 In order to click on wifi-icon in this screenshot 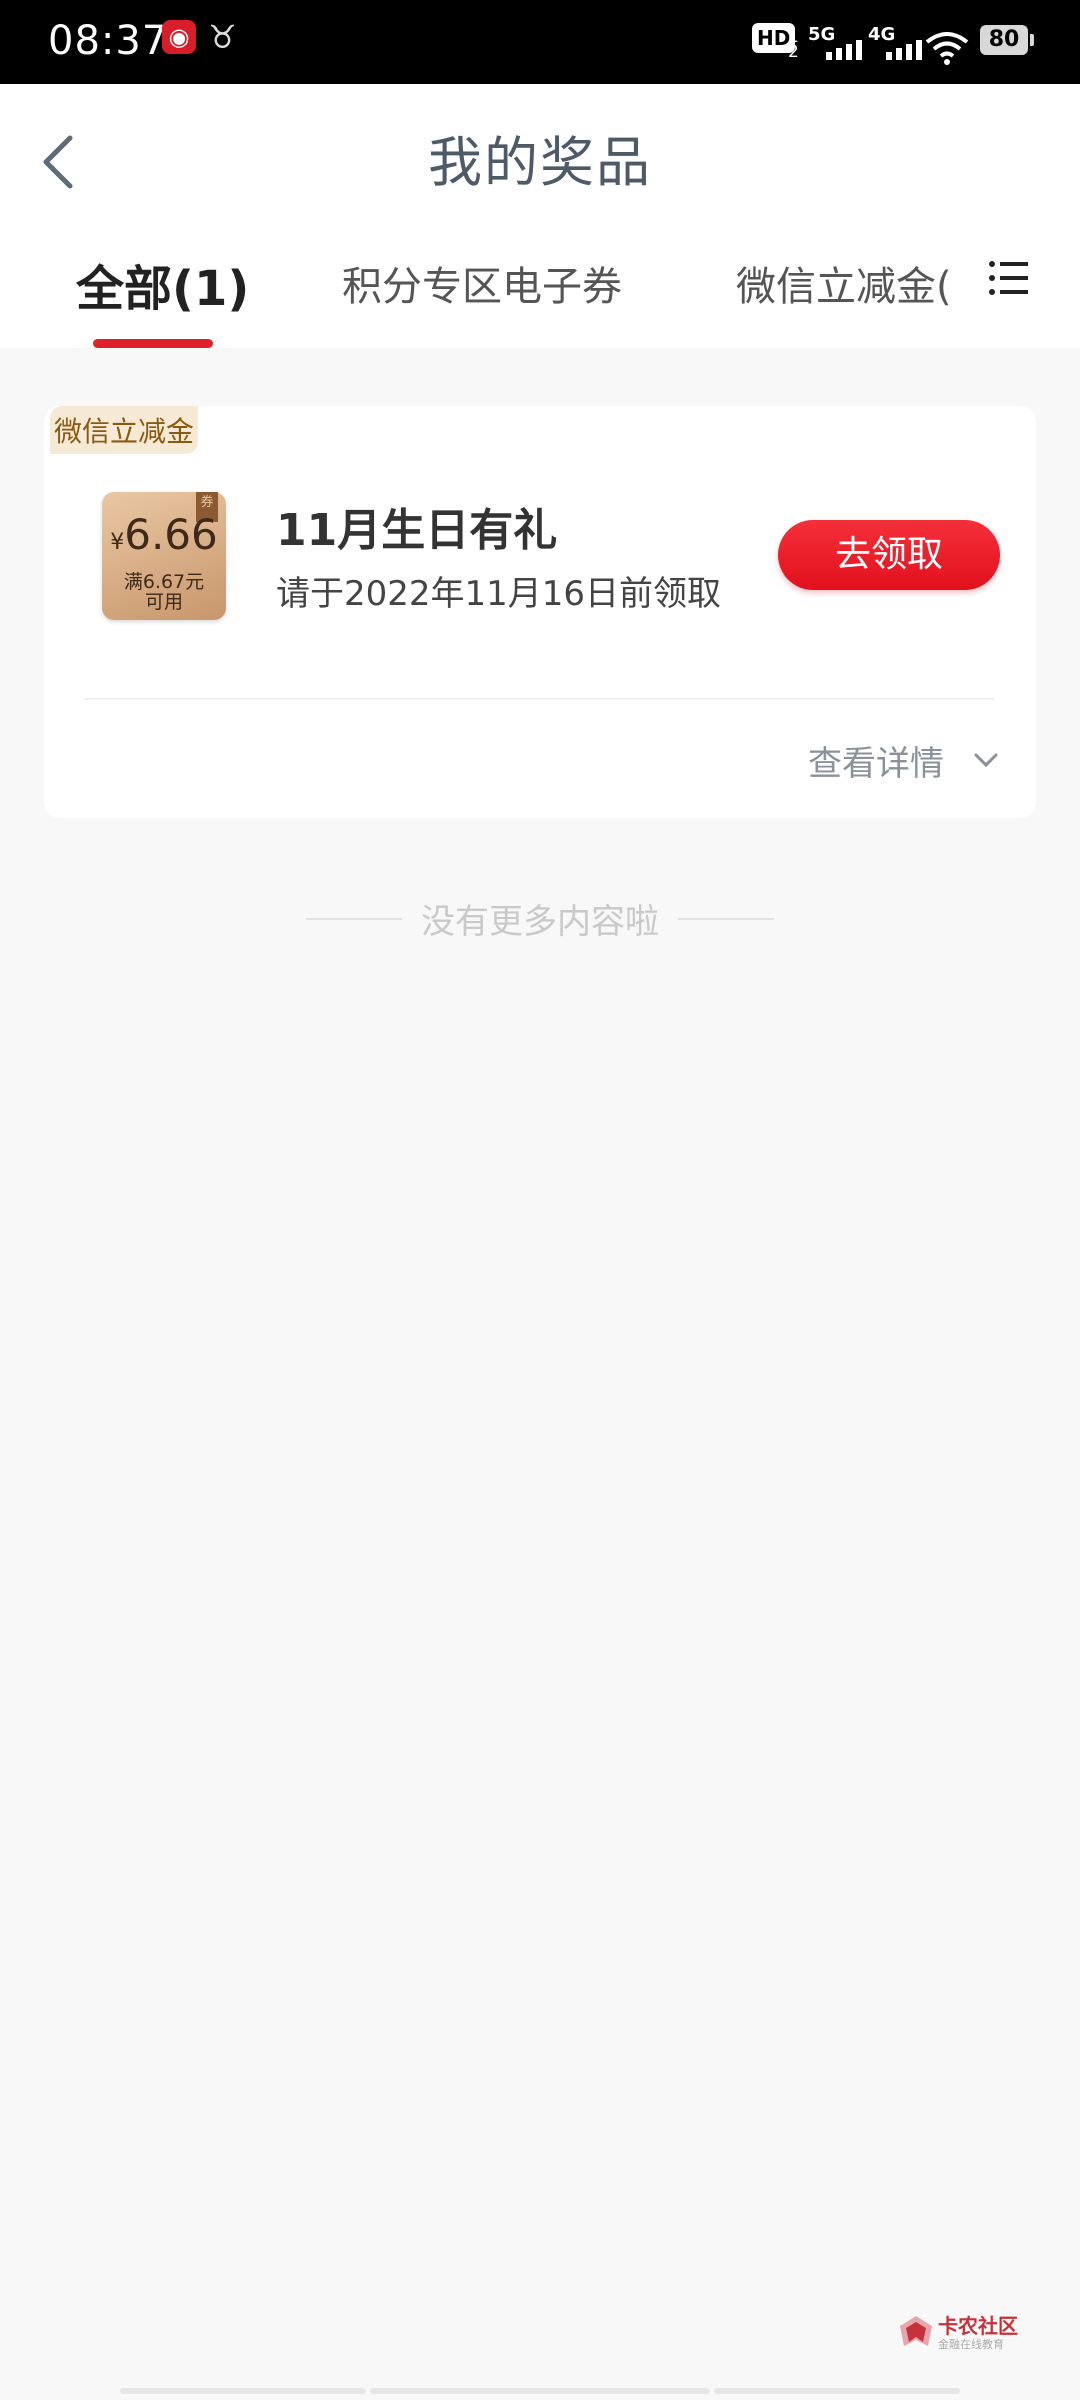, I will do `click(947, 48)`.